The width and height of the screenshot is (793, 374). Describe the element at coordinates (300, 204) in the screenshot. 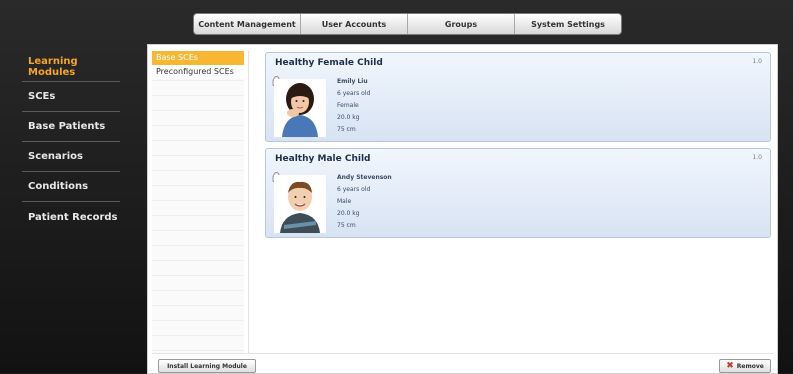

I see `patient-photo-boy` at that location.